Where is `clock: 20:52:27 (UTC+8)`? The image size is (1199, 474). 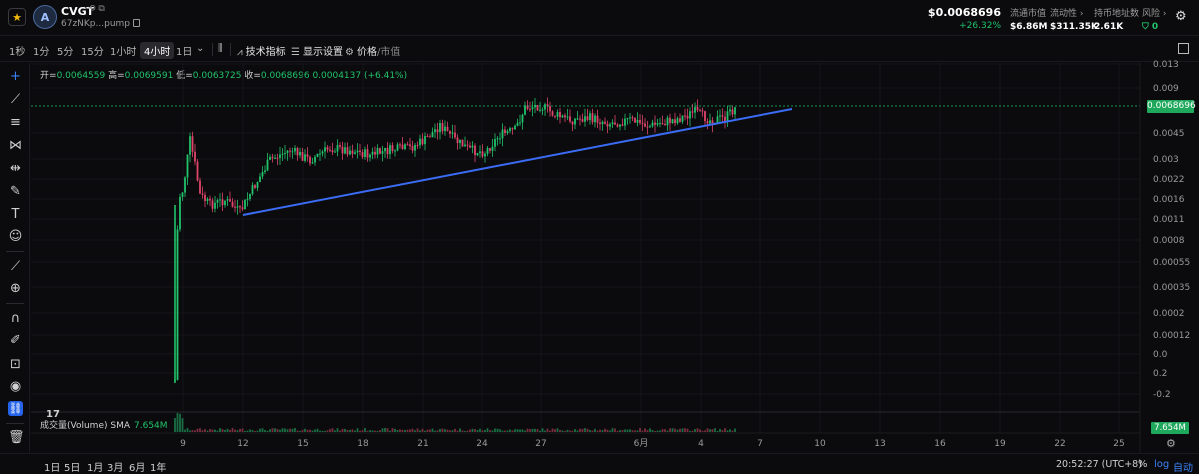 clock: 20:52:27 (UTC+8) is located at coordinates (1099, 464).